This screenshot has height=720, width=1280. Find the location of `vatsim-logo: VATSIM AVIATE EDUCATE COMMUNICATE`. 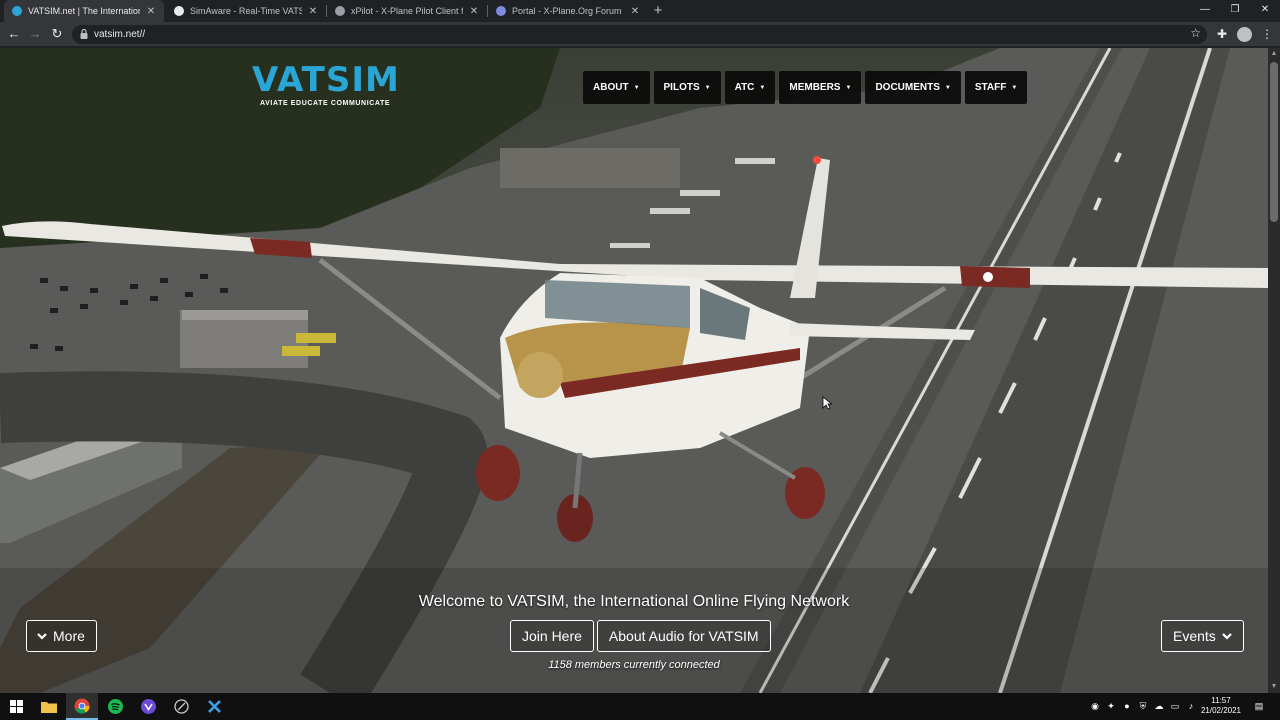

vatsim-logo: VATSIM AVIATE EDUCATE COMMUNICATE is located at coordinates (325, 86).